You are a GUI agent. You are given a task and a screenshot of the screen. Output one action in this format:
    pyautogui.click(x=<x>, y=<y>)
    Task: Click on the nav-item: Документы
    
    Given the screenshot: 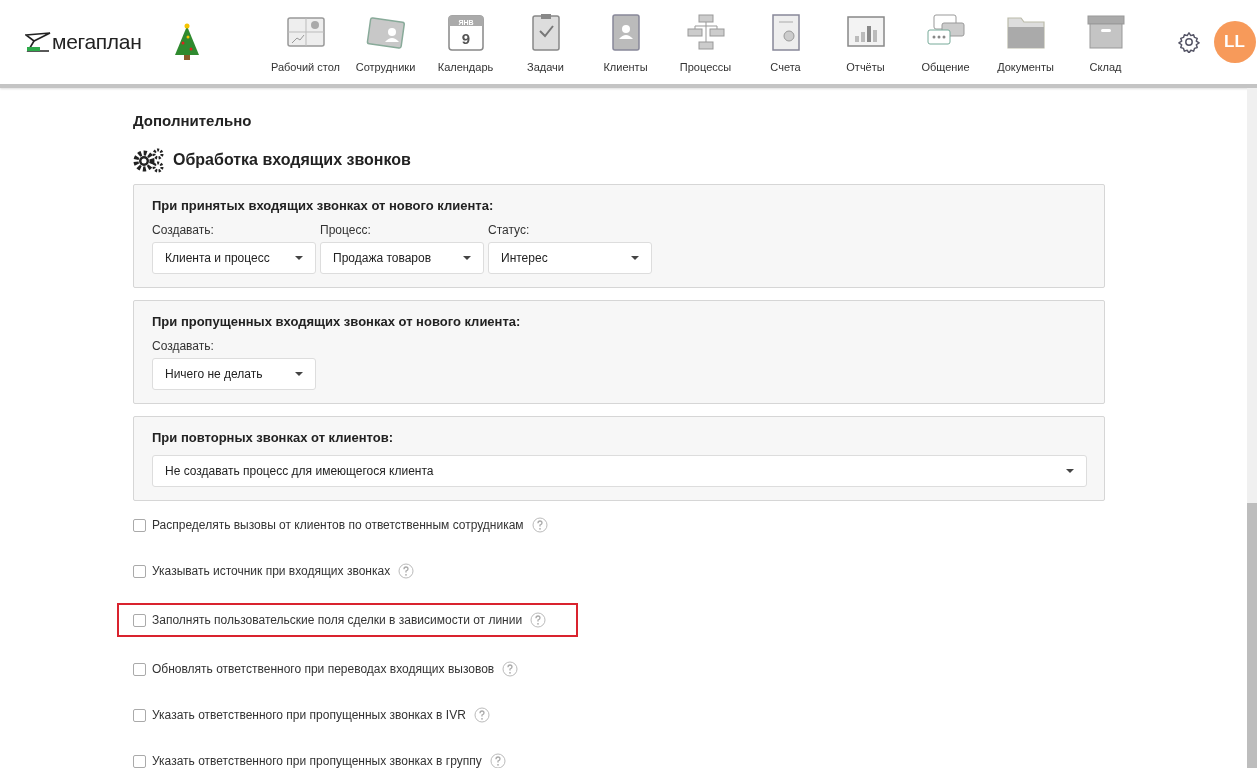 What is the action you would take?
    pyautogui.click(x=1025, y=42)
    